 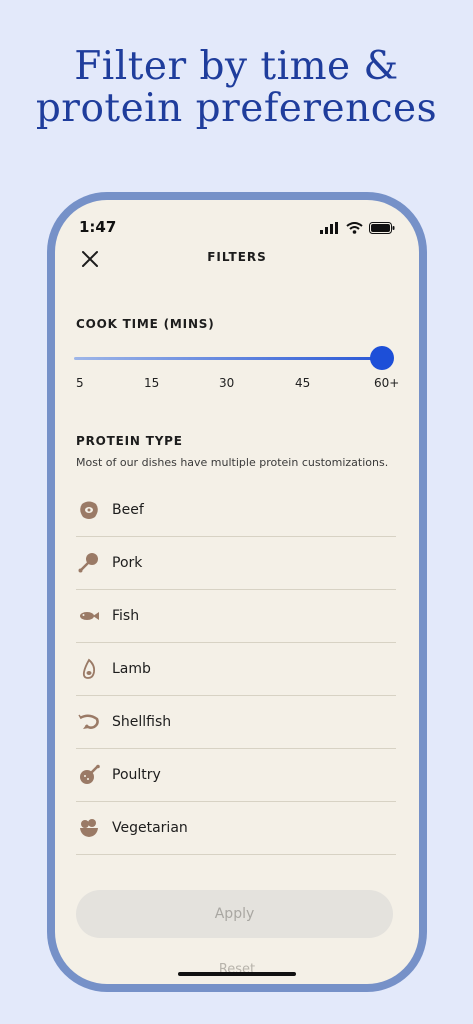 I want to click on apply-button: Apply, so click(x=234, y=914).